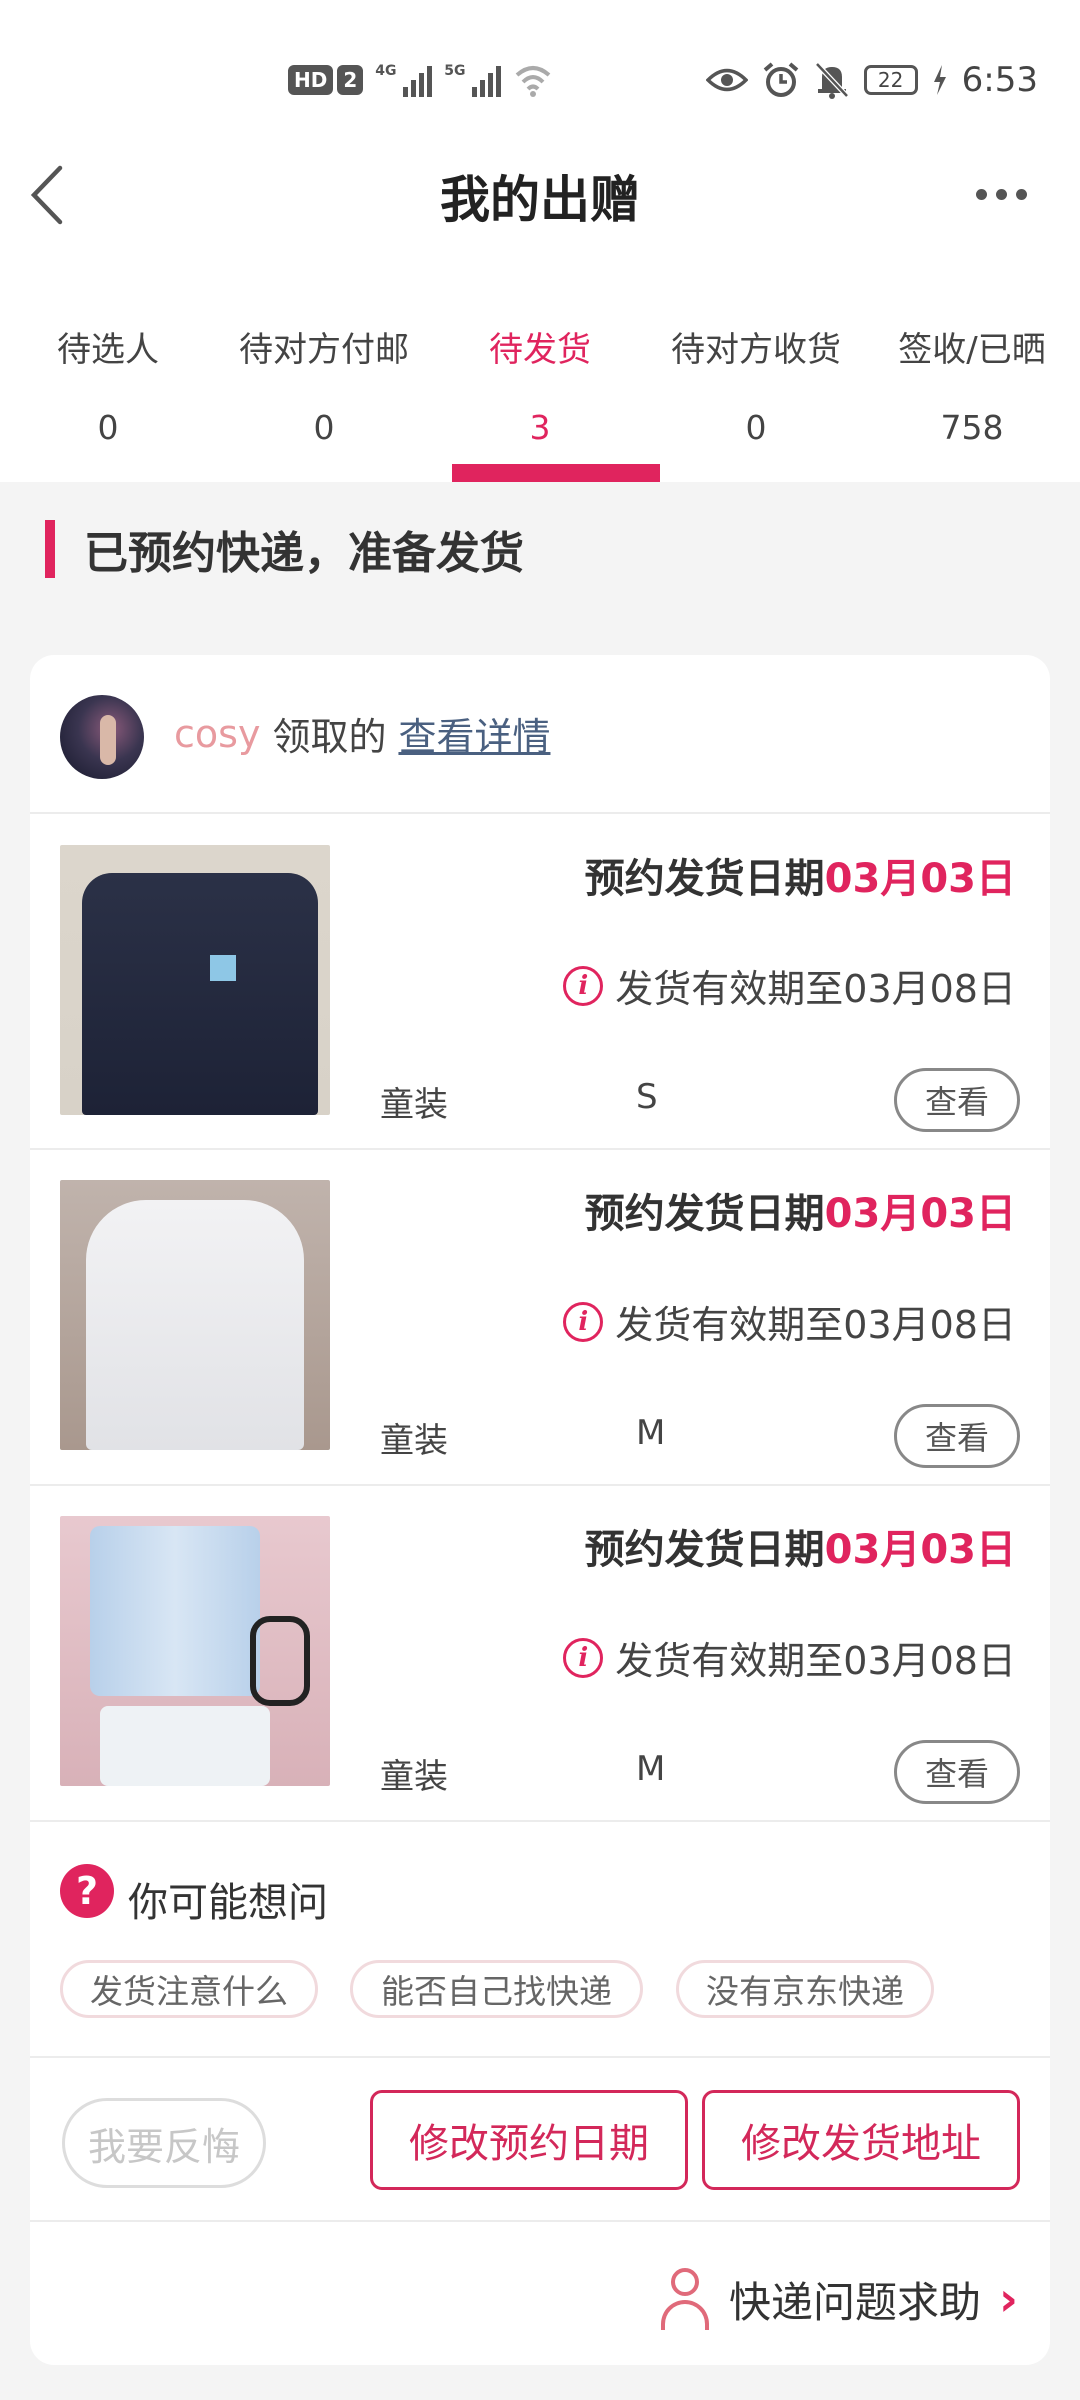  Describe the element at coordinates (647, 1097) in the screenshot. I see `item-size: S` at that location.